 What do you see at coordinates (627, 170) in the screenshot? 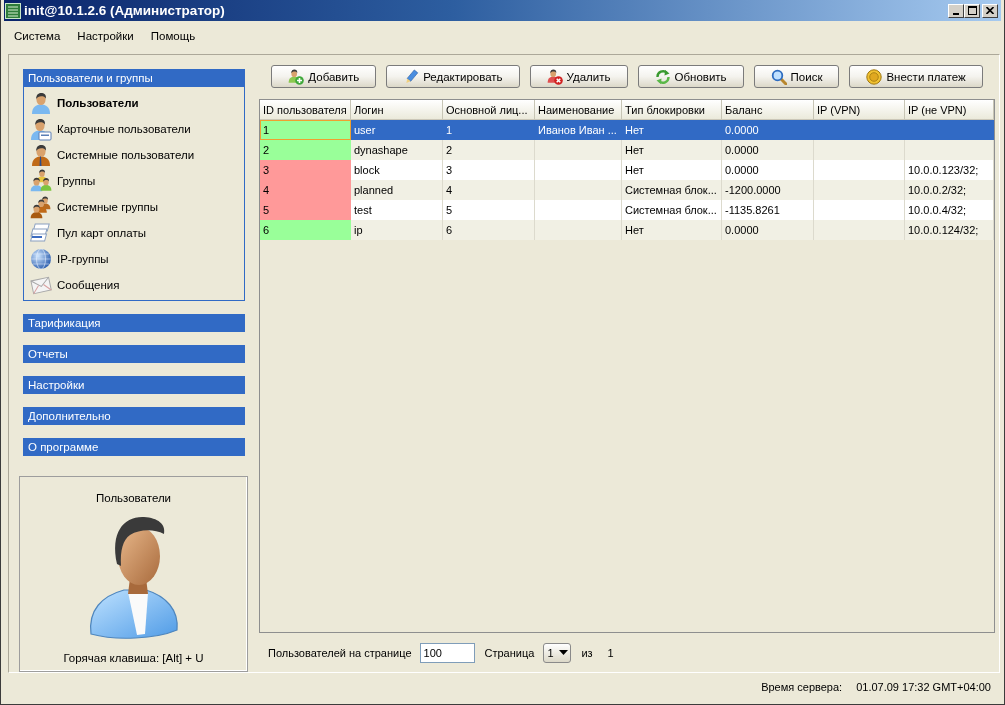
I see `table-row: 3 block 3 Нет 0.0000 10.0.0.123/32;` at bounding box center [627, 170].